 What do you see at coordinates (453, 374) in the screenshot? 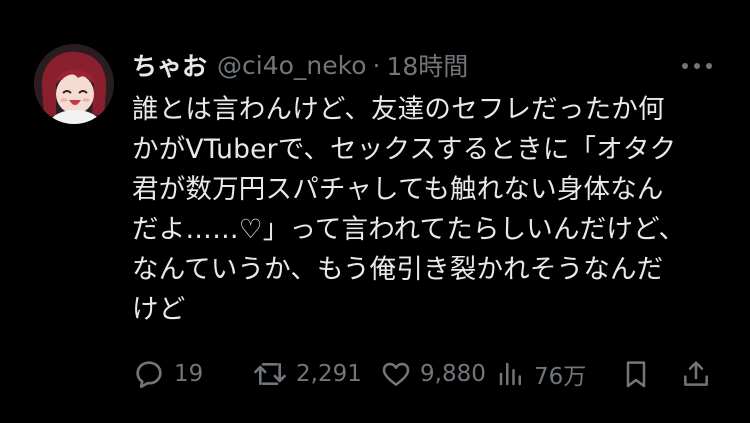
I see `like-count: 9,880` at bounding box center [453, 374].